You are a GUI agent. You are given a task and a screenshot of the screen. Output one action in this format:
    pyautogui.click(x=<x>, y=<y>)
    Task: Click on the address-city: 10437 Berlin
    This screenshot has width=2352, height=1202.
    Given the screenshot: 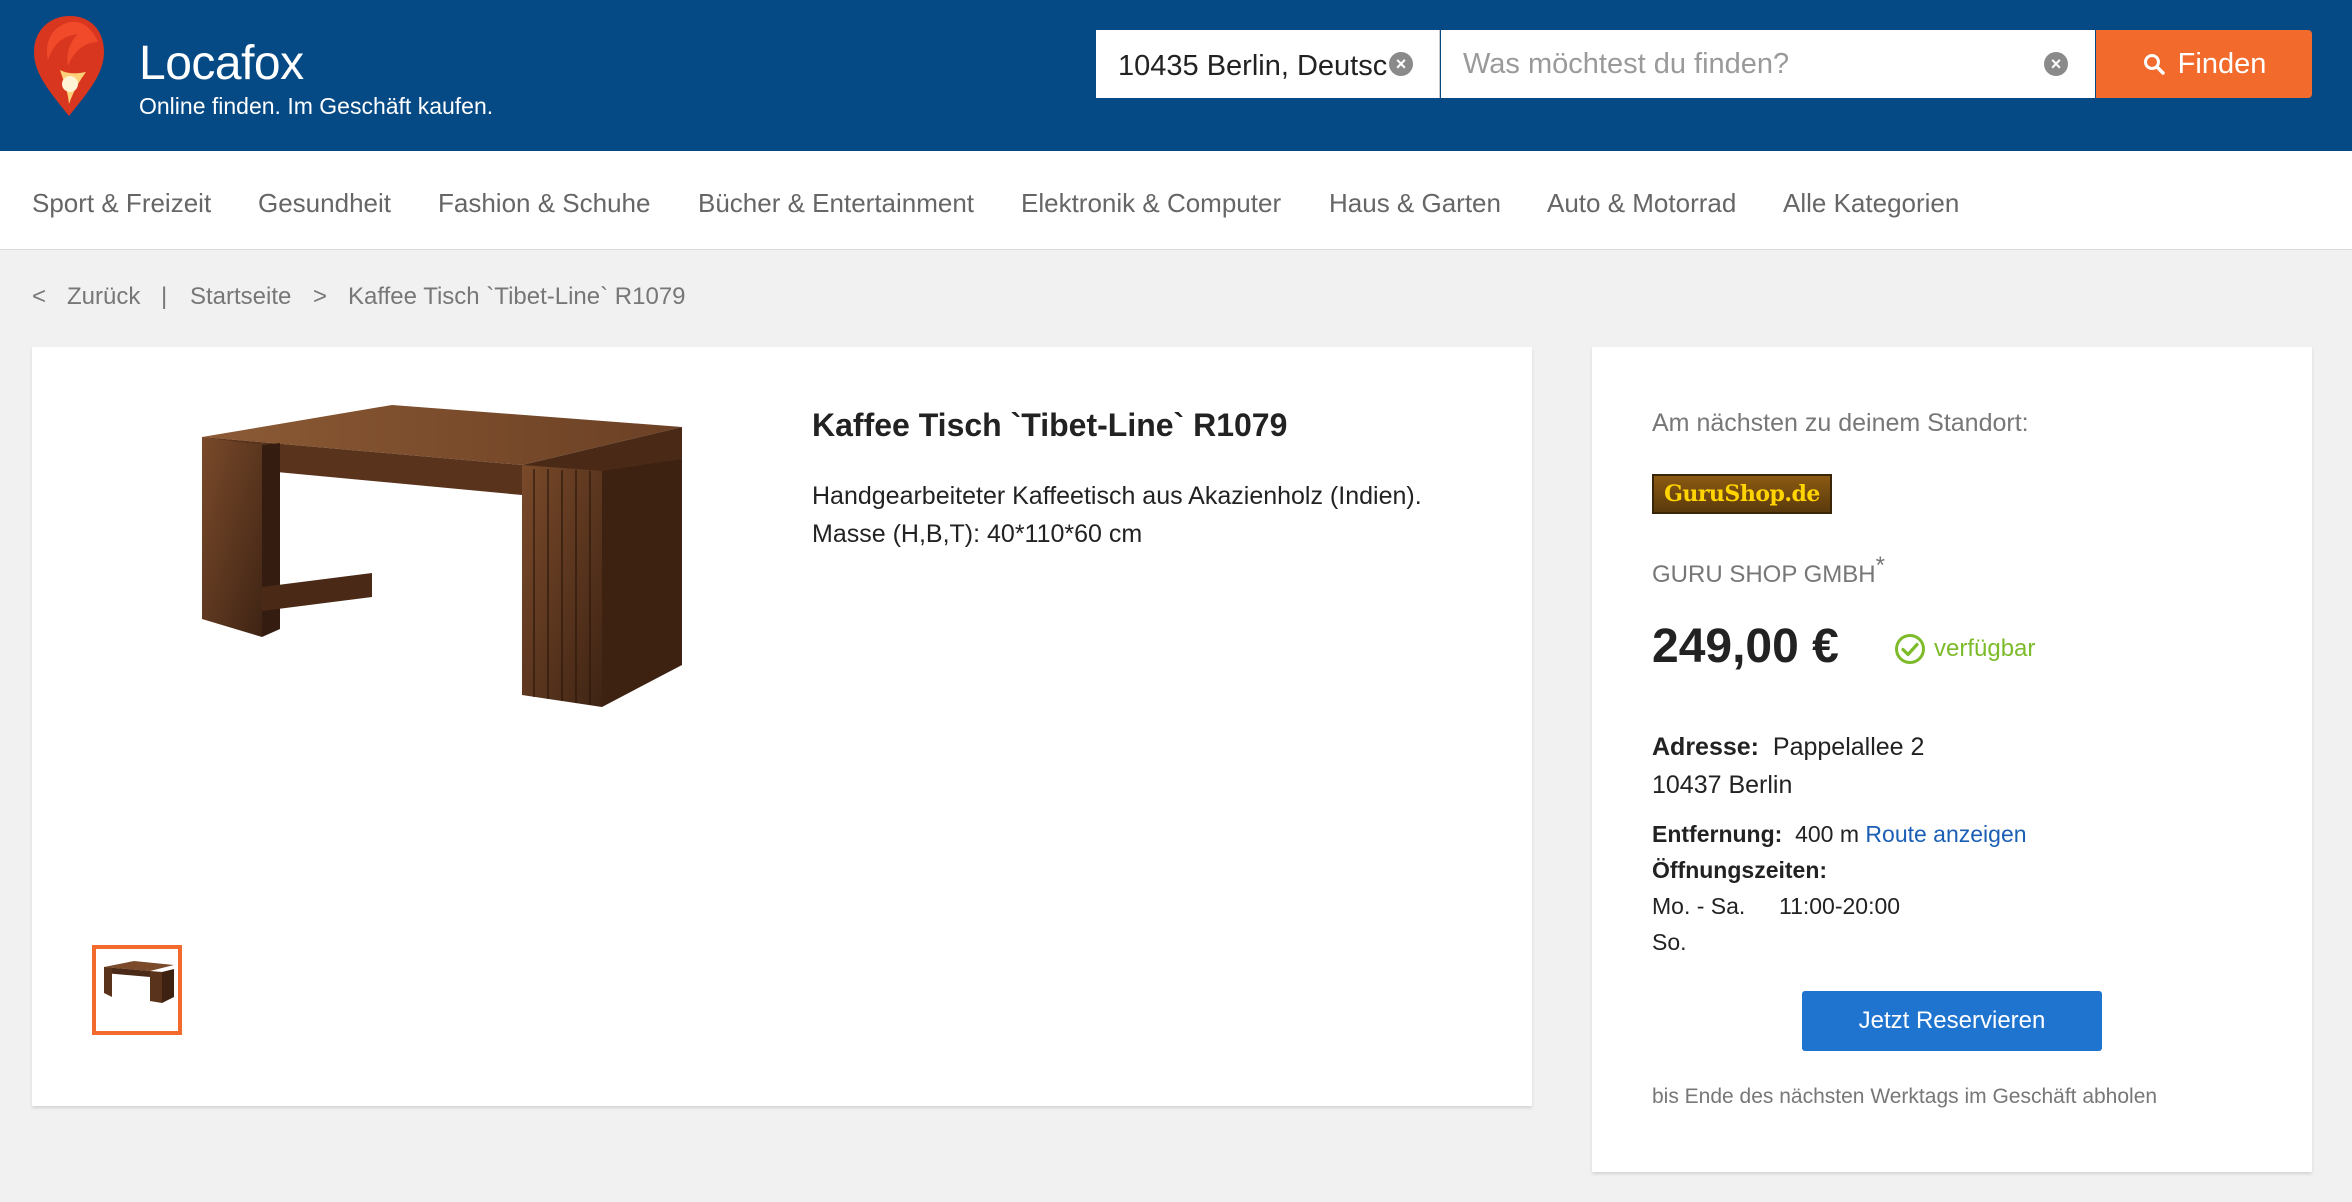 What is the action you would take?
    pyautogui.click(x=1722, y=785)
    